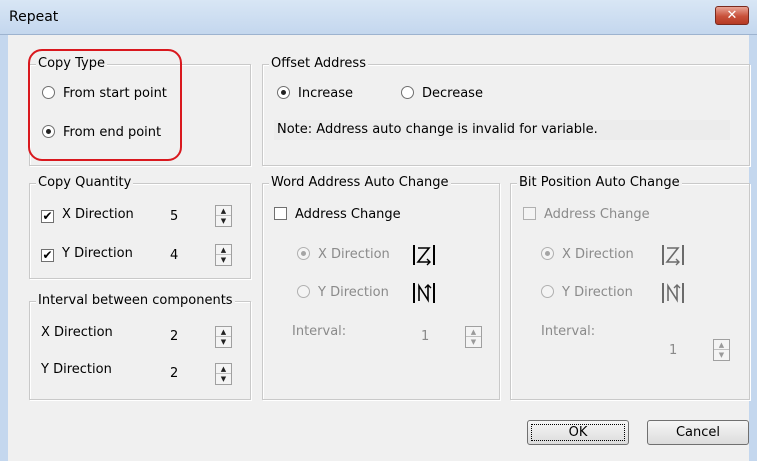 Image resolution: width=757 pixels, height=461 pixels. What do you see at coordinates (378, 17) in the screenshot?
I see `title-bar: Repeat ✕` at bounding box center [378, 17].